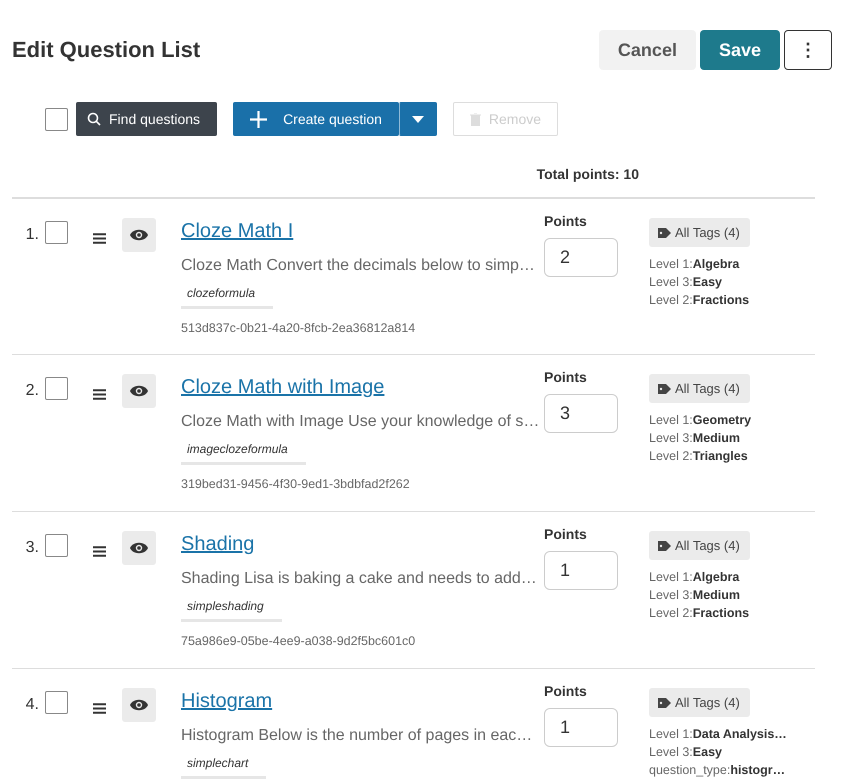  What do you see at coordinates (647, 50) in the screenshot?
I see `cancel-button: Cancel` at bounding box center [647, 50].